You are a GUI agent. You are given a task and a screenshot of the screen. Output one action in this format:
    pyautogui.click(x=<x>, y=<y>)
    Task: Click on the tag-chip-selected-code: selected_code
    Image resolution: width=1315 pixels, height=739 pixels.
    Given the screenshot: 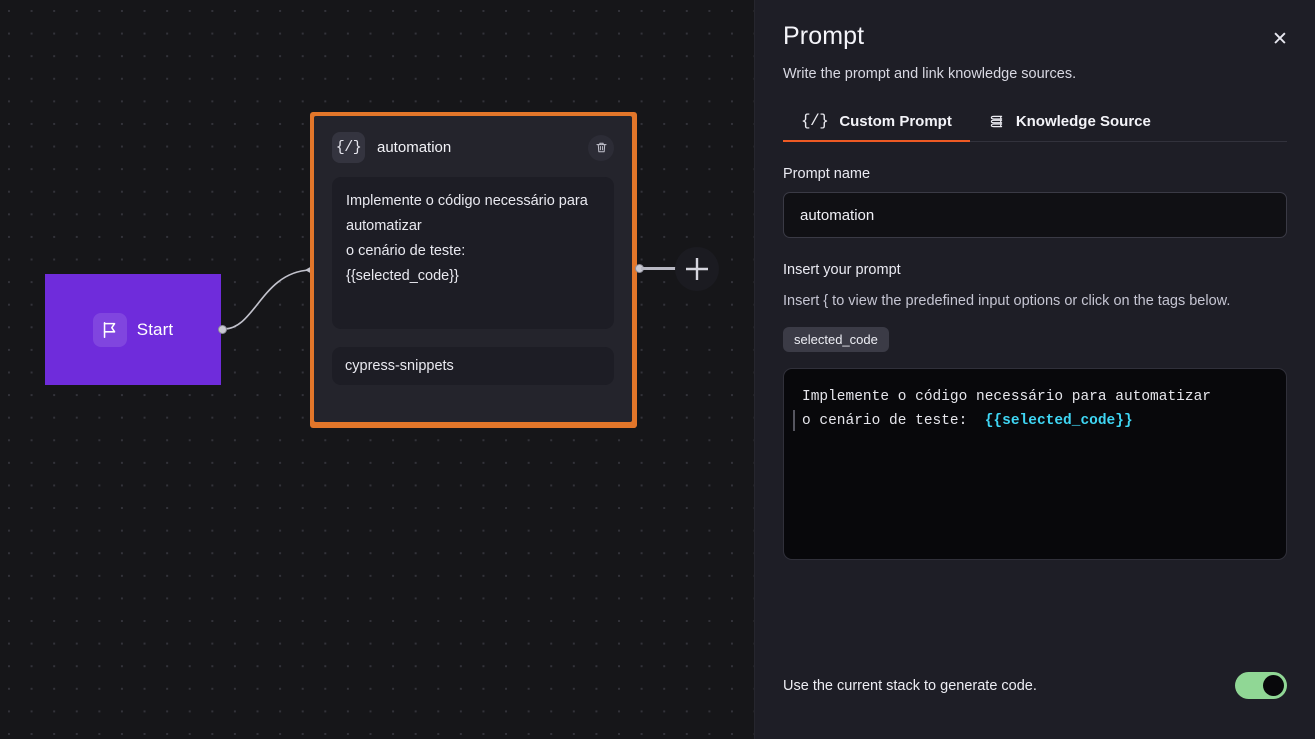 What is the action you would take?
    pyautogui.click(x=836, y=340)
    